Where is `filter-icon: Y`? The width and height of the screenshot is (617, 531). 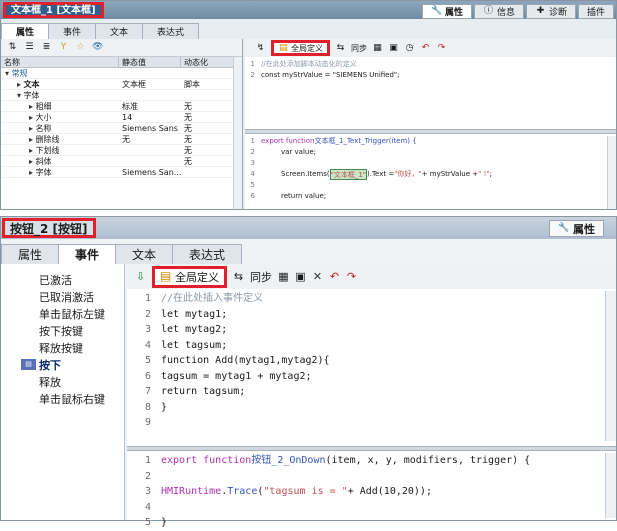 filter-icon: Y is located at coordinates (63, 47).